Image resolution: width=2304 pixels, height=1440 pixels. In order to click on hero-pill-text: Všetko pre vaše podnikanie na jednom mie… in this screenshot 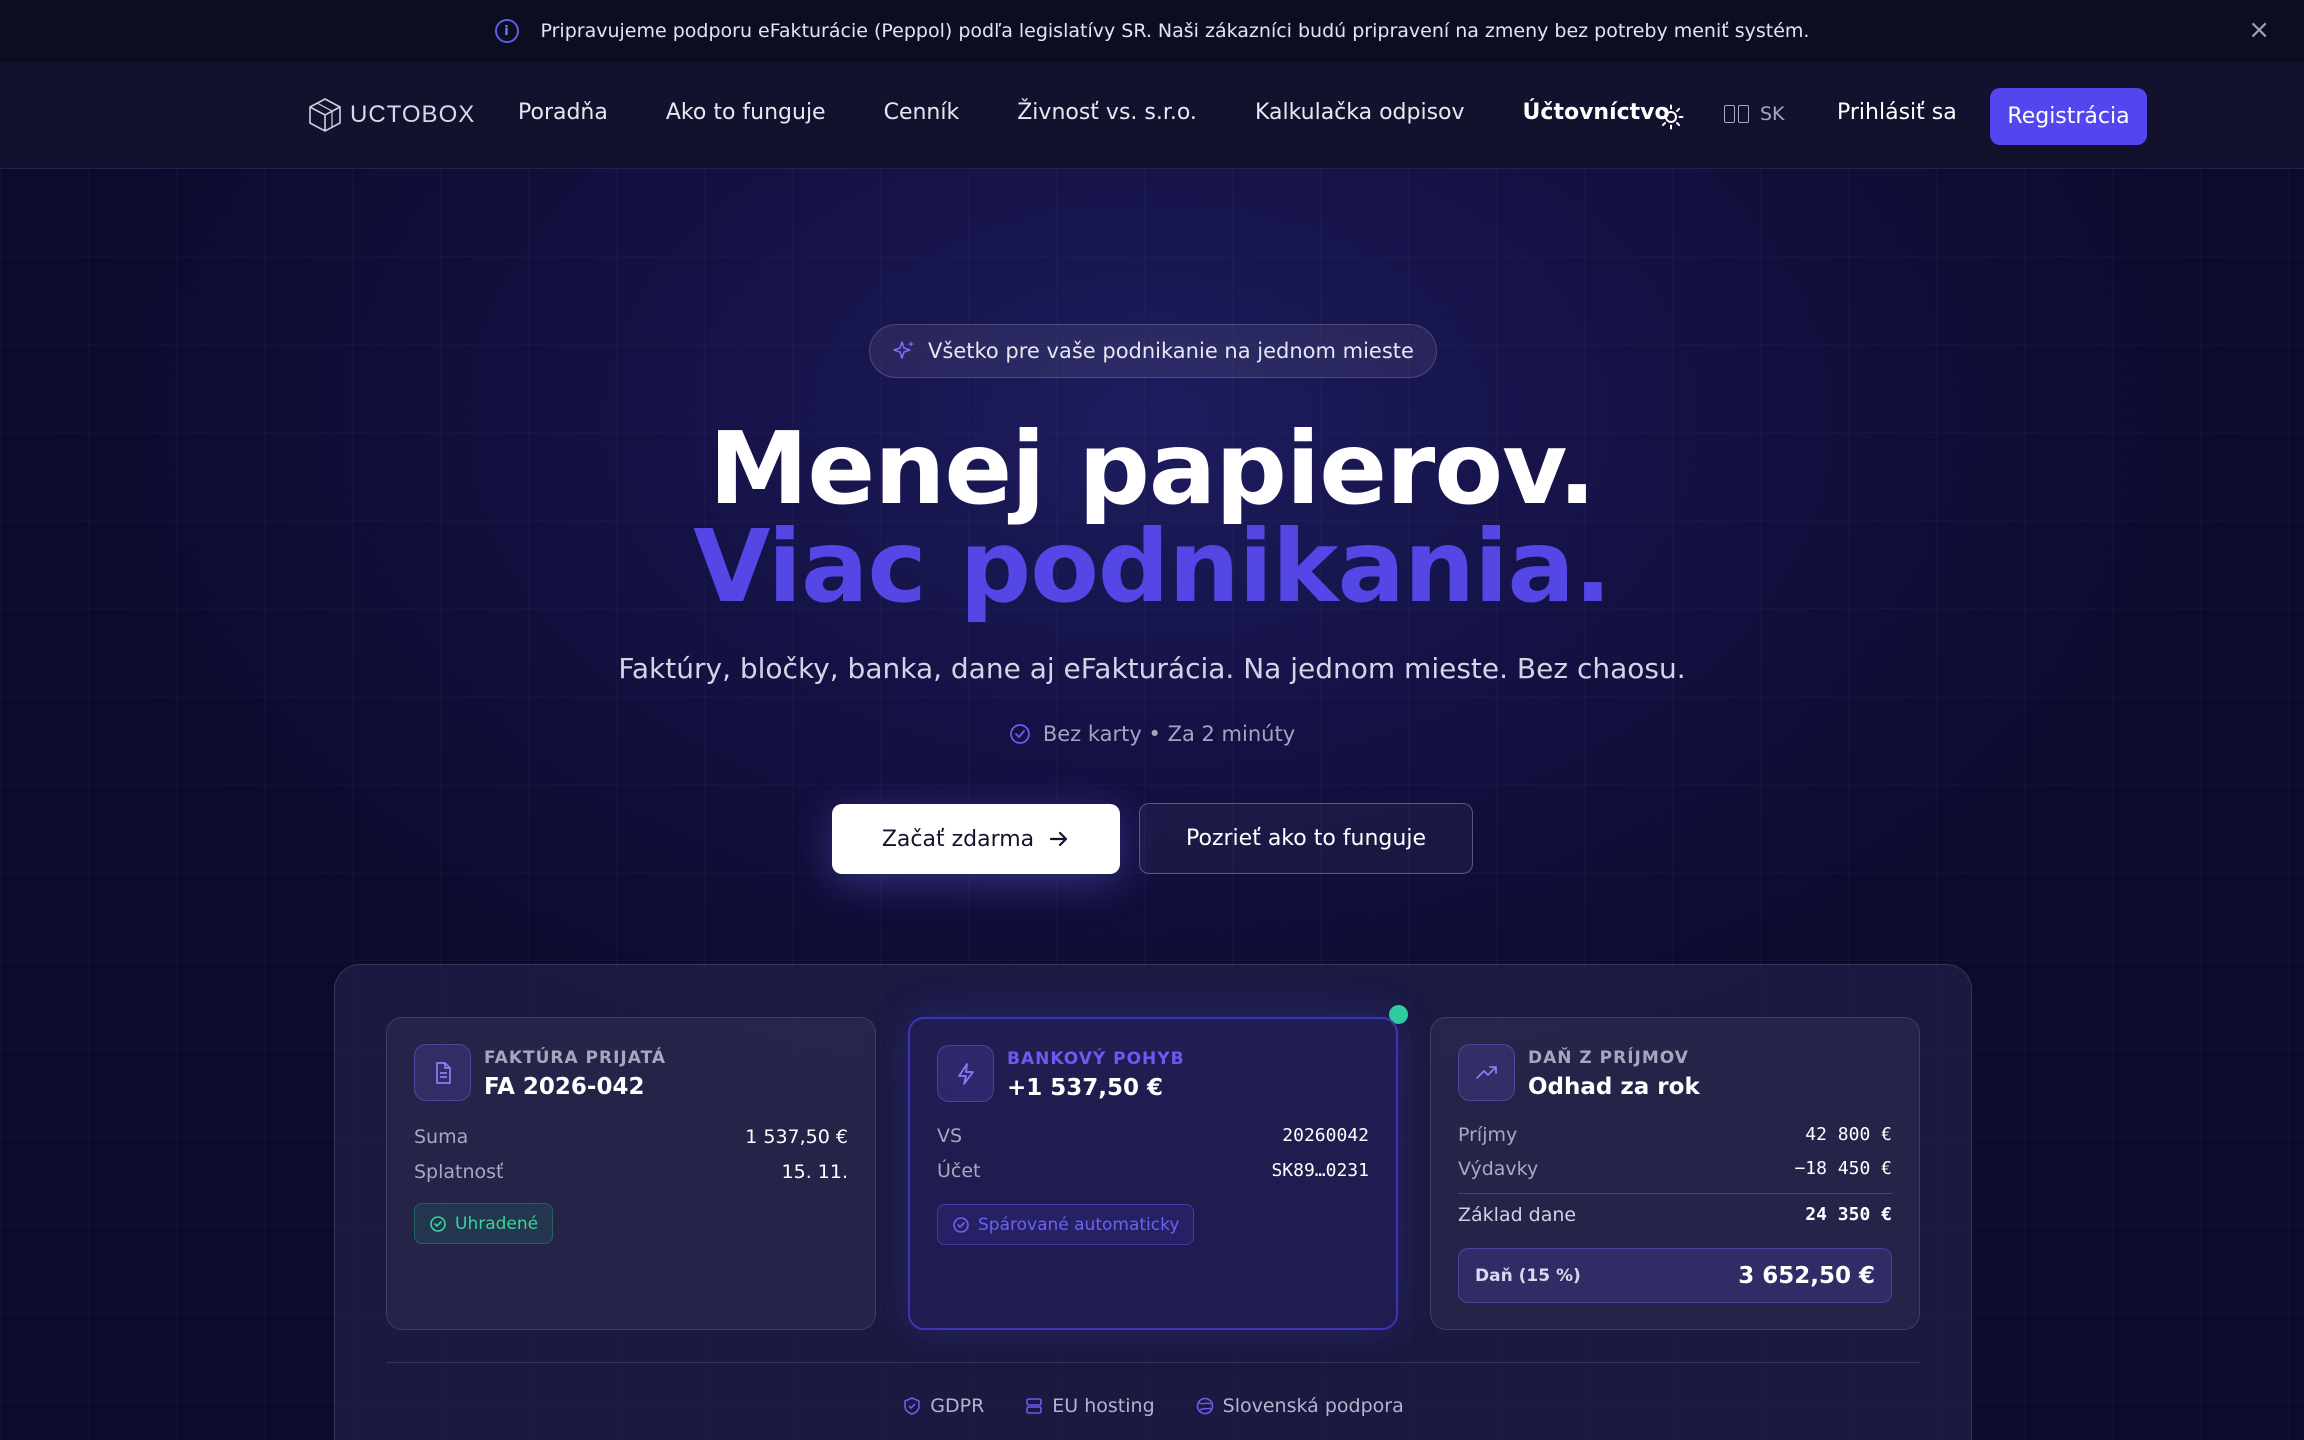, I will do `click(1171, 351)`.